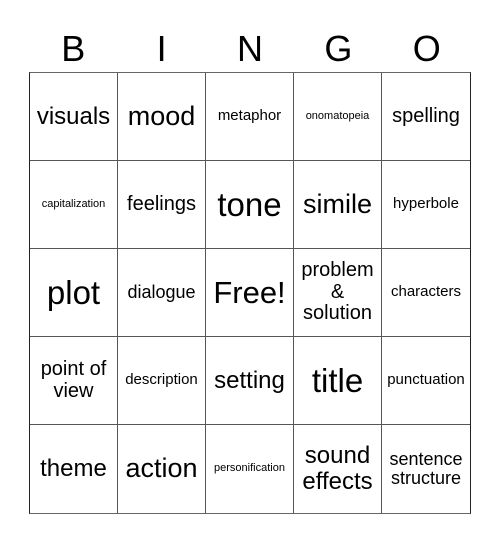 The height and width of the screenshot is (544, 500). What do you see at coordinates (74, 293) in the screenshot?
I see `bingo-cell: plot` at bounding box center [74, 293].